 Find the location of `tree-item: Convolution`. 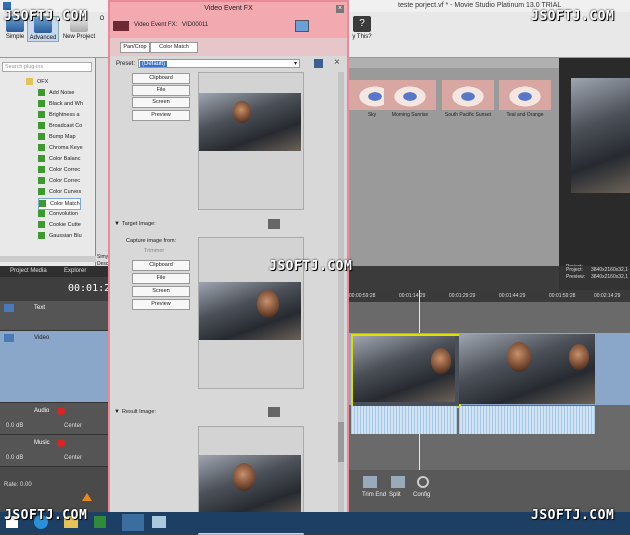

tree-item: Convolution is located at coordinates (58, 214).